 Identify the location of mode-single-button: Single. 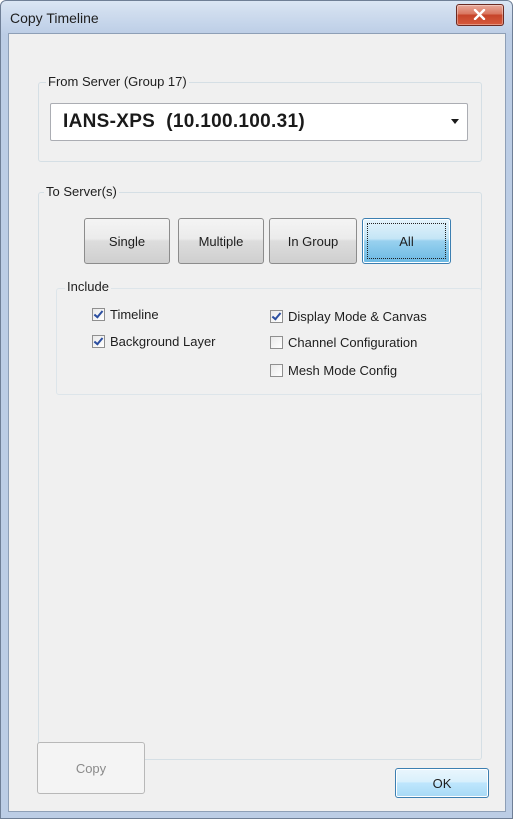
(127, 241).